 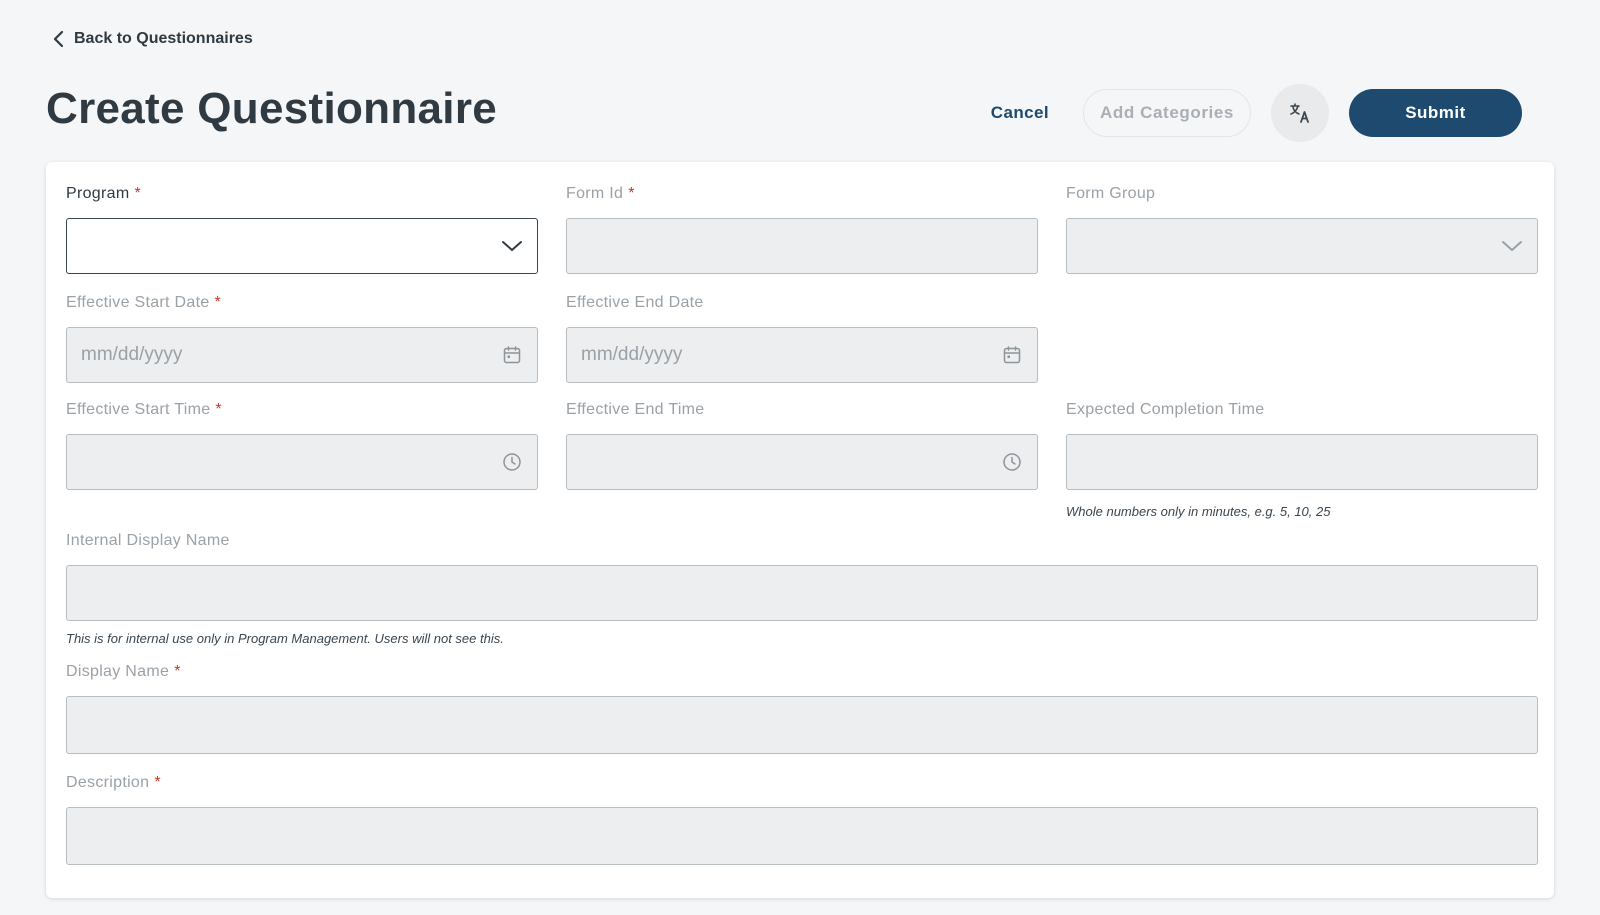 I want to click on description-field: Description *, so click(x=802, y=819).